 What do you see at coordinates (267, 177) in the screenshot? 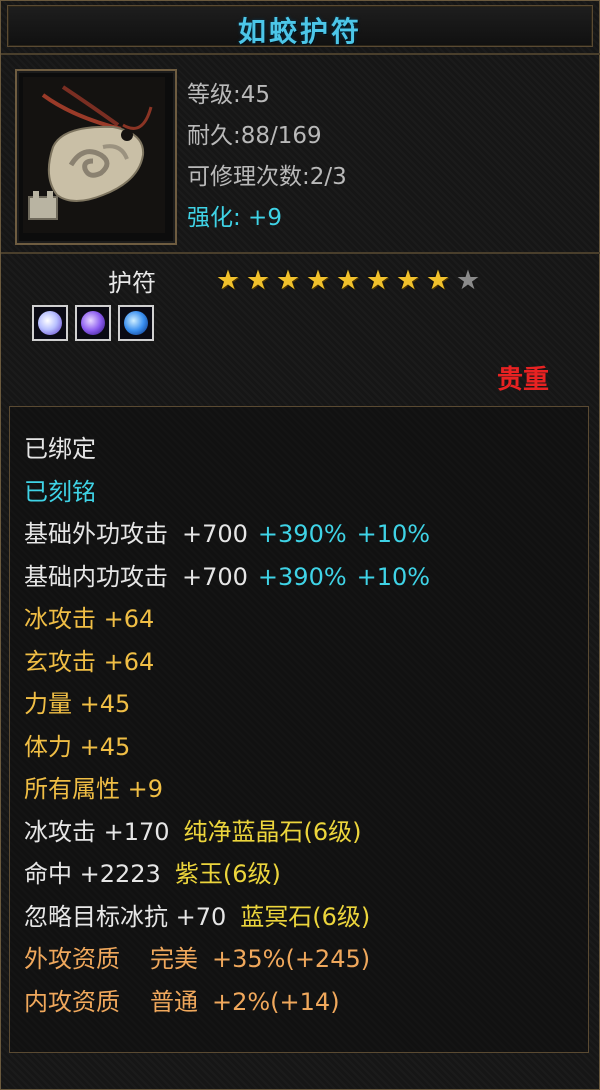
I see `repair-count-stat: 可修理次数:2/3` at bounding box center [267, 177].